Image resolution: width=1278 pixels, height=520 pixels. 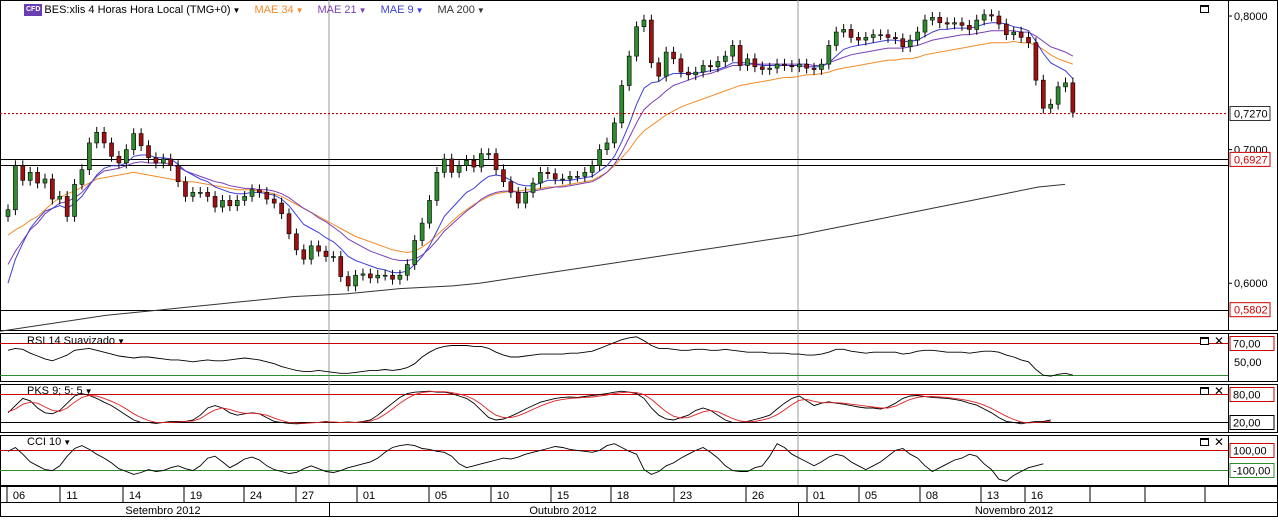 I want to click on x-day-label: 10, so click(x=503, y=496).